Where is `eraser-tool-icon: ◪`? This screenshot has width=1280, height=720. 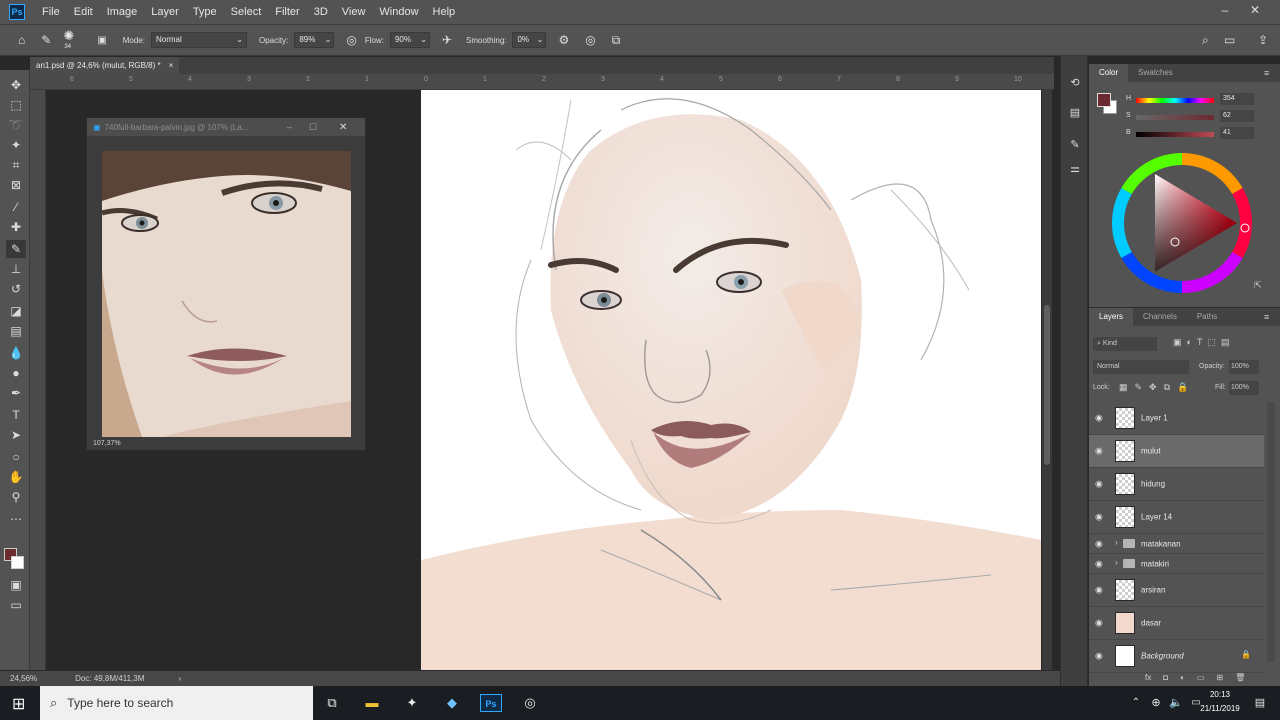
eraser-tool-icon: ◪ is located at coordinates (16, 311).